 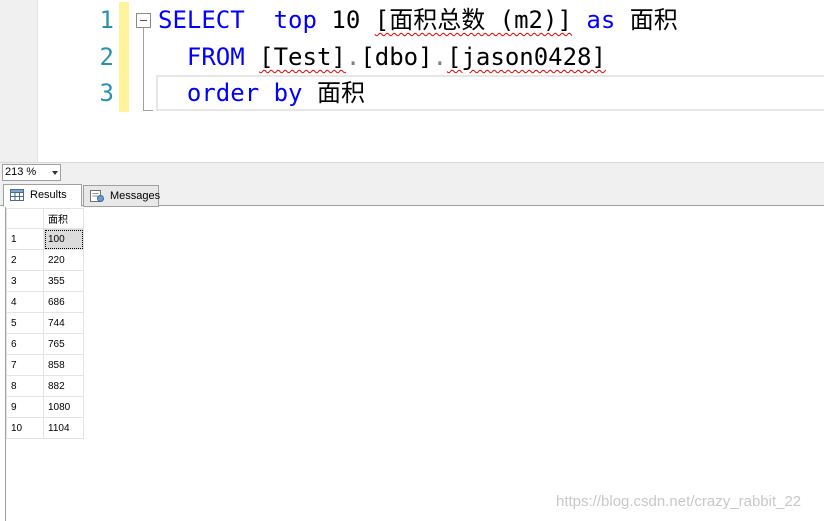 I want to click on chevron-down-icon, so click(x=55, y=173).